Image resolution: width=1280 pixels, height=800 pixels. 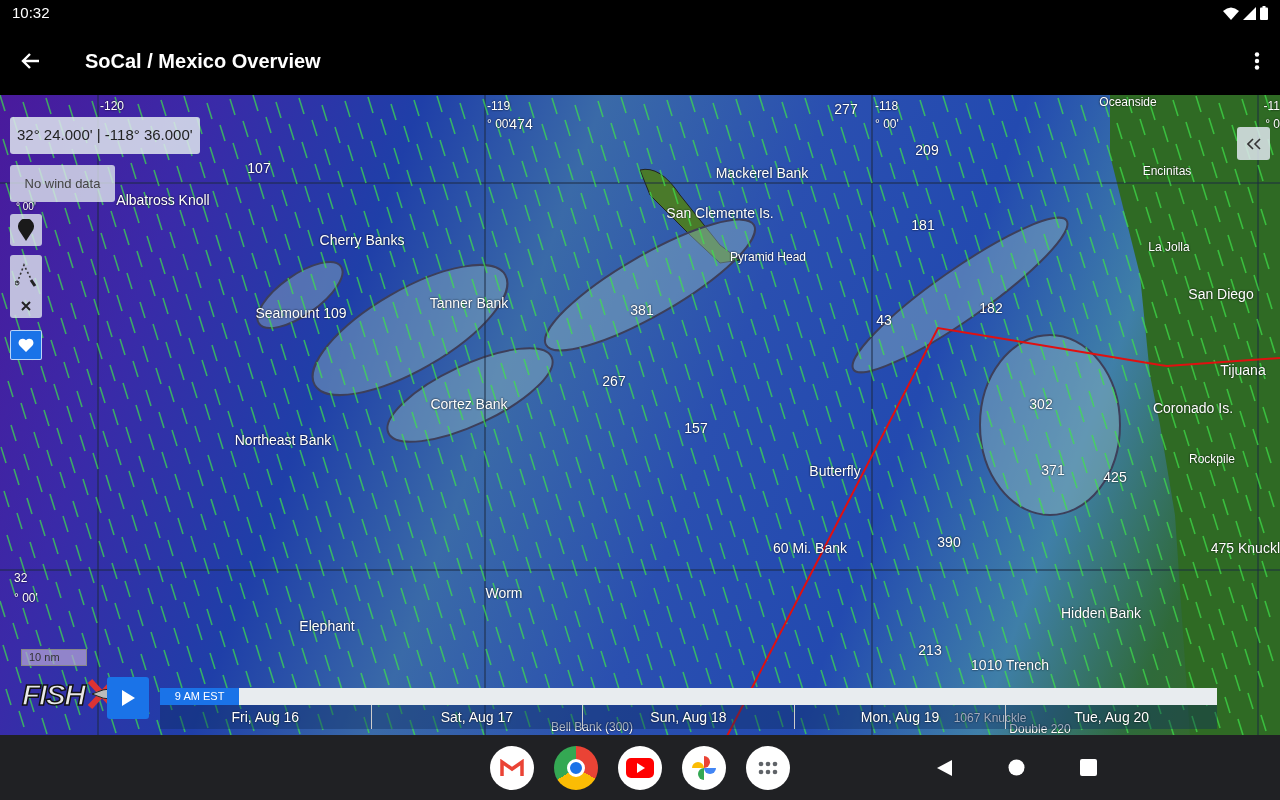 I want to click on wifi-icon, so click(x=1231, y=13).